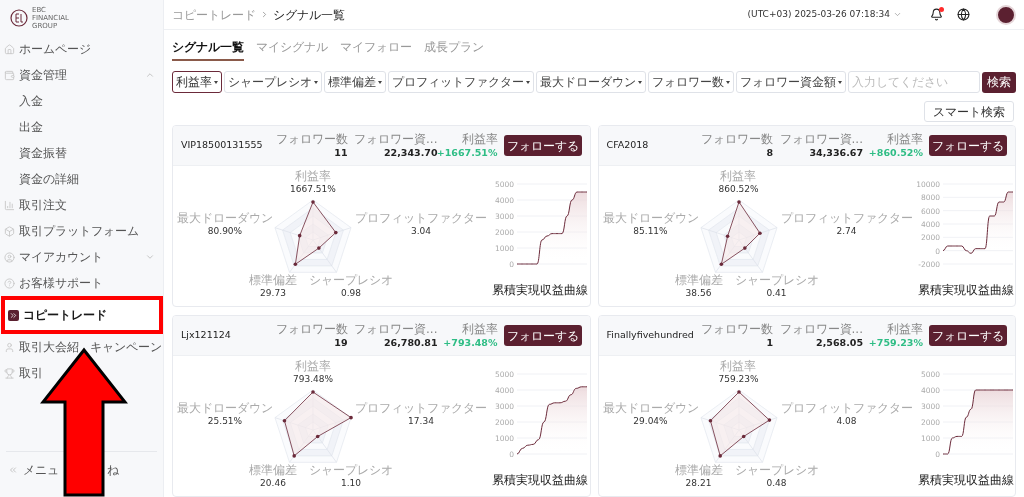 The height and width of the screenshot is (497, 1024). I want to click on notification-icon, so click(936, 14).